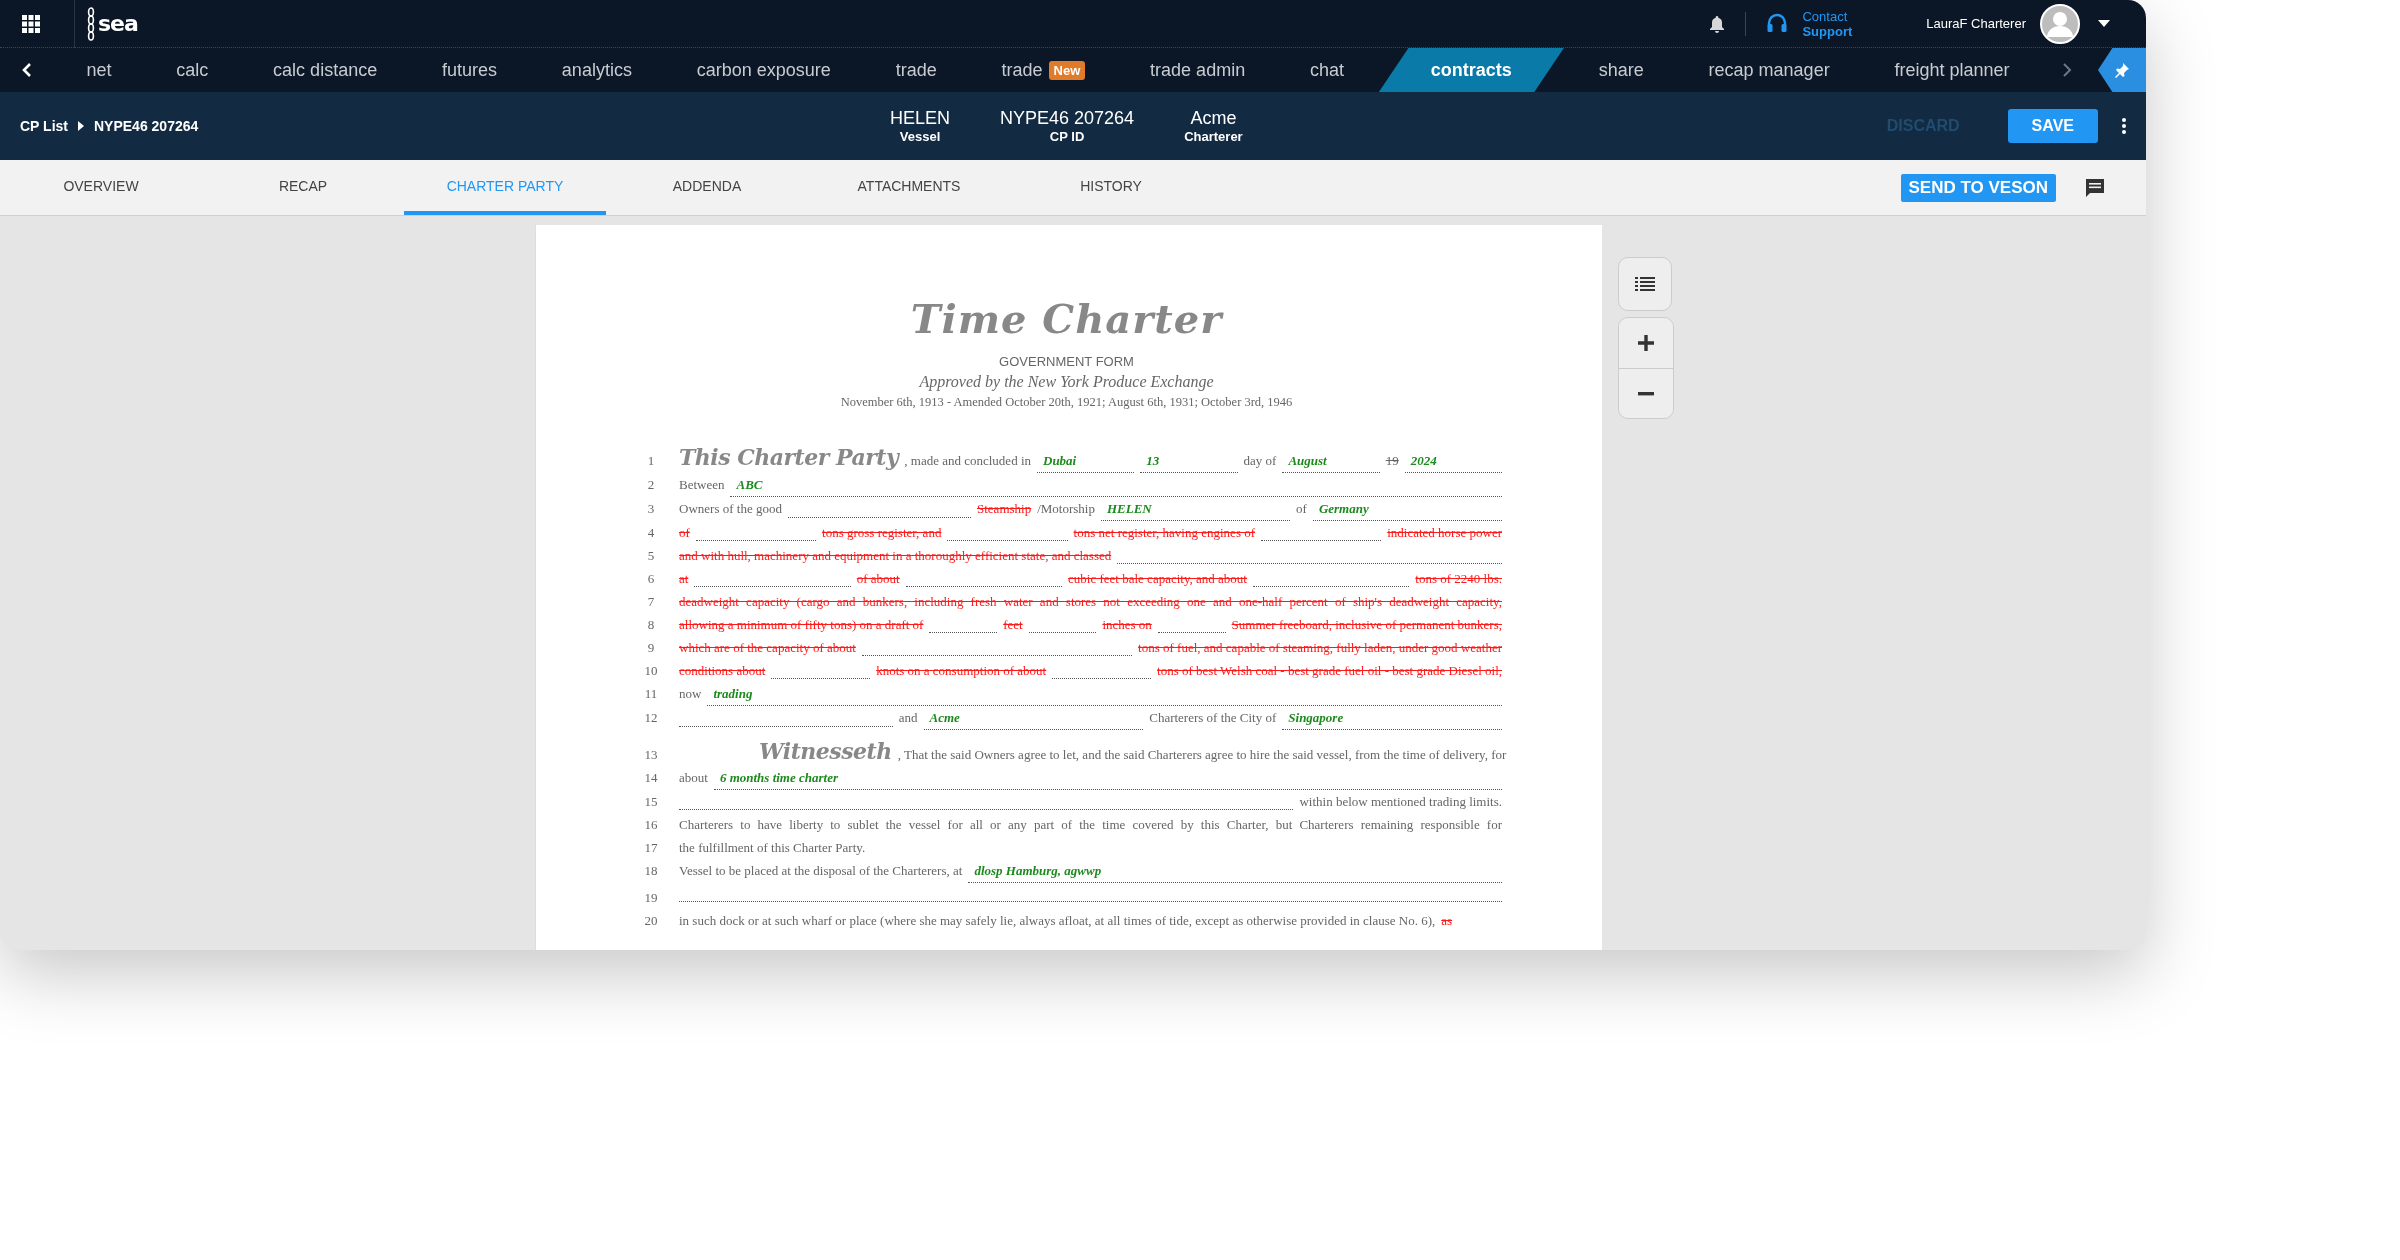 This screenshot has height=1260, width=2400. I want to click on clause-text: , made and concluded in, so click(967, 461).